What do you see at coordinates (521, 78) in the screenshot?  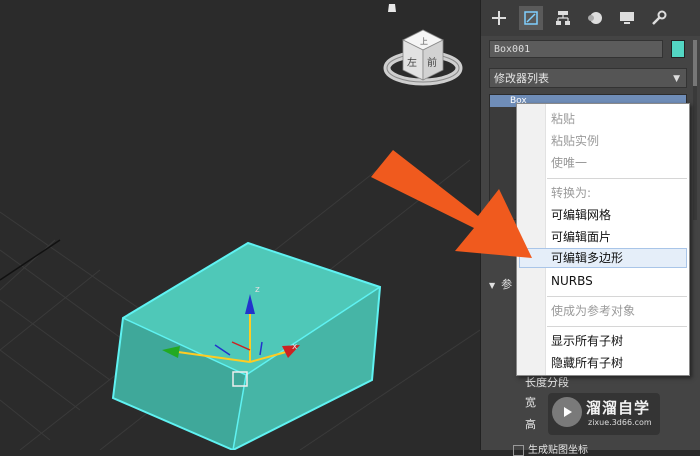 I see `modifier-list-label: 修改器列表` at bounding box center [521, 78].